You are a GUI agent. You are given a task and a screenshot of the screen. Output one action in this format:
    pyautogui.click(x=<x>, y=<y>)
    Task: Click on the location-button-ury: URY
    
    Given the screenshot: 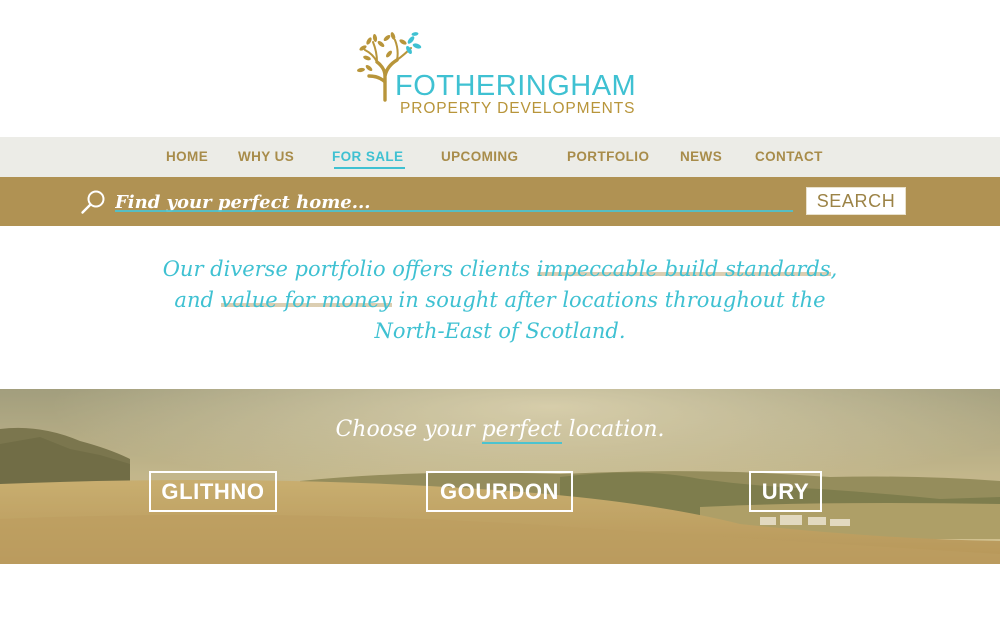 What is the action you would take?
    pyautogui.click(x=785, y=491)
    